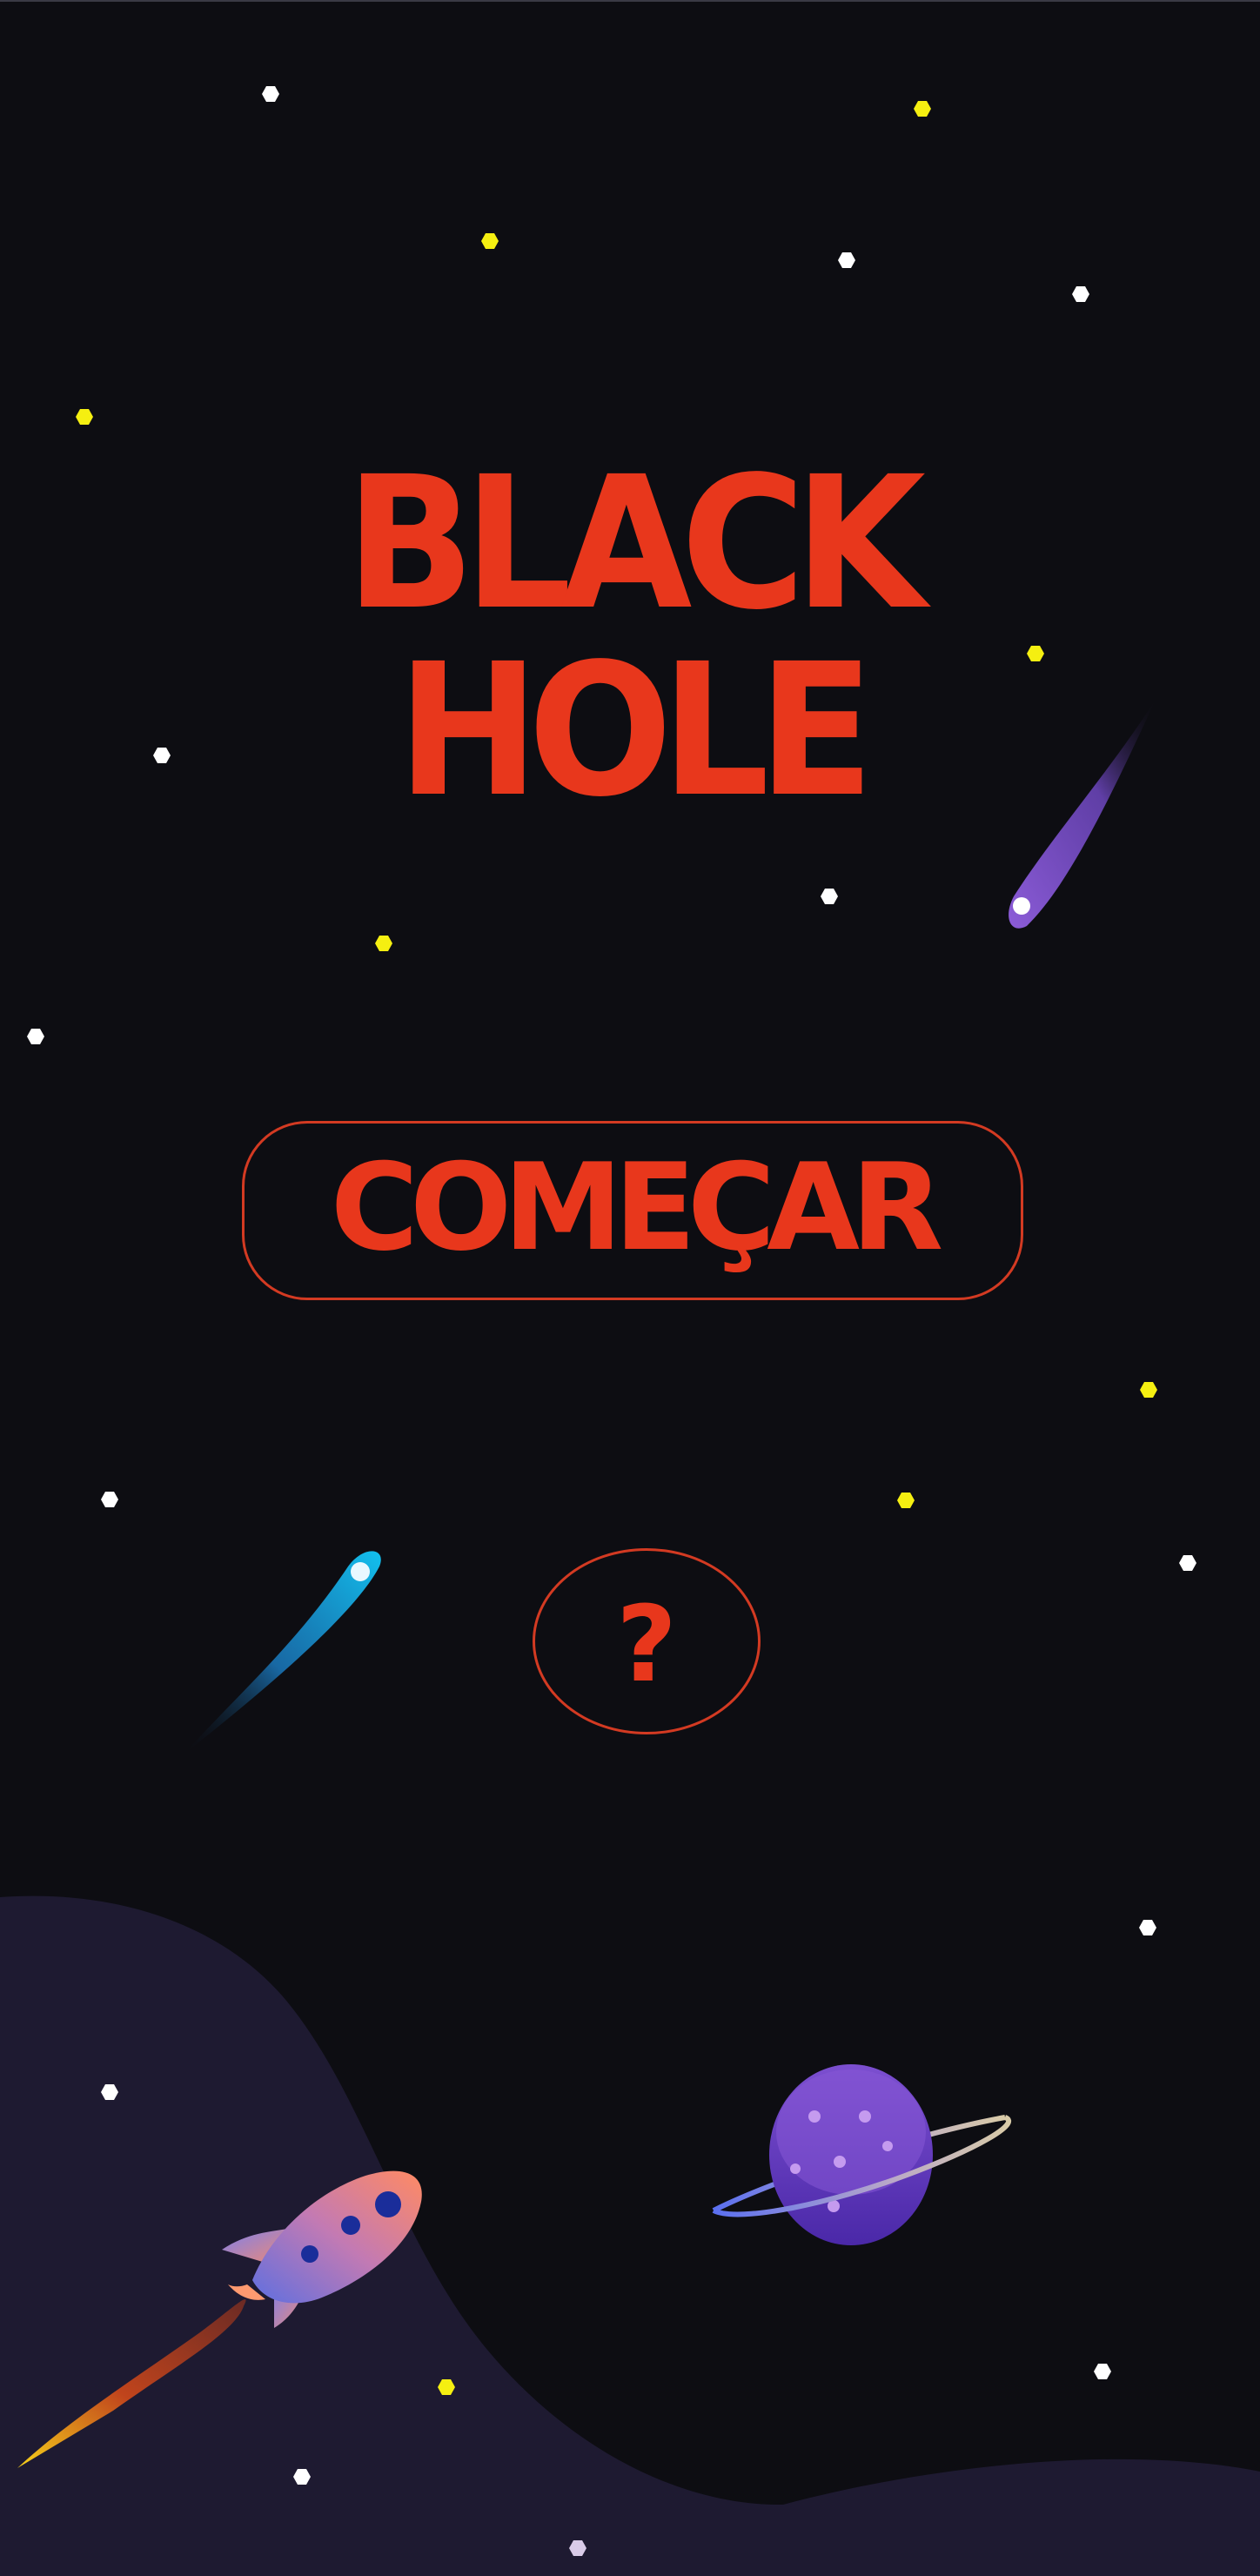 This screenshot has width=1260, height=2576. I want to click on game-title-line1: BLACK, so click(635, 543).